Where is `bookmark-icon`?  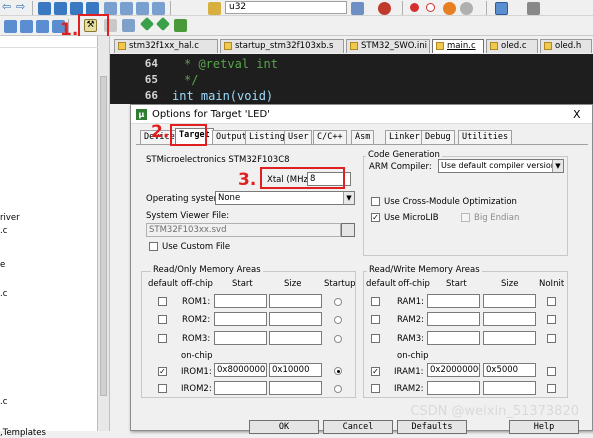 bookmark-icon is located at coordinates (44, 8).